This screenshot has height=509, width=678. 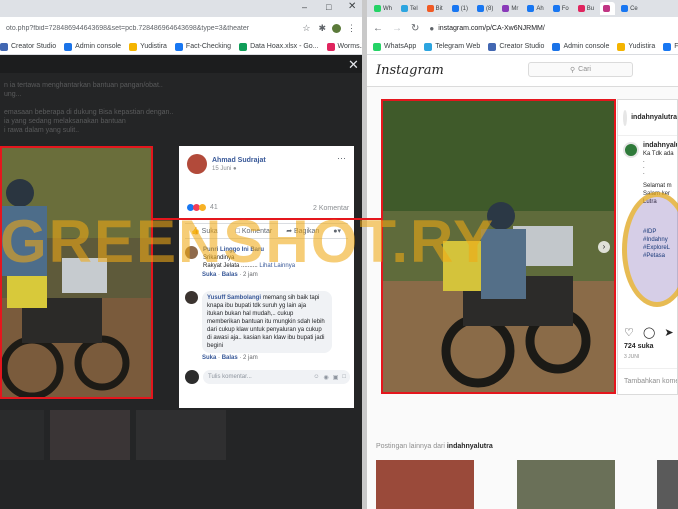 I want to click on likes-count: 724 suka, so click(x=639, y=346).